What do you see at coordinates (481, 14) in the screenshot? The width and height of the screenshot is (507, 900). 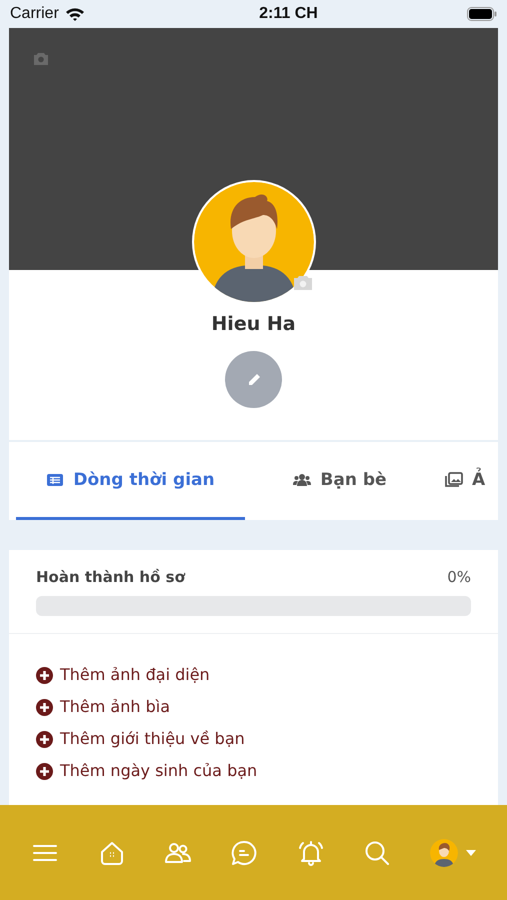 I see `battery-icon` at bounding box center [481, 14].